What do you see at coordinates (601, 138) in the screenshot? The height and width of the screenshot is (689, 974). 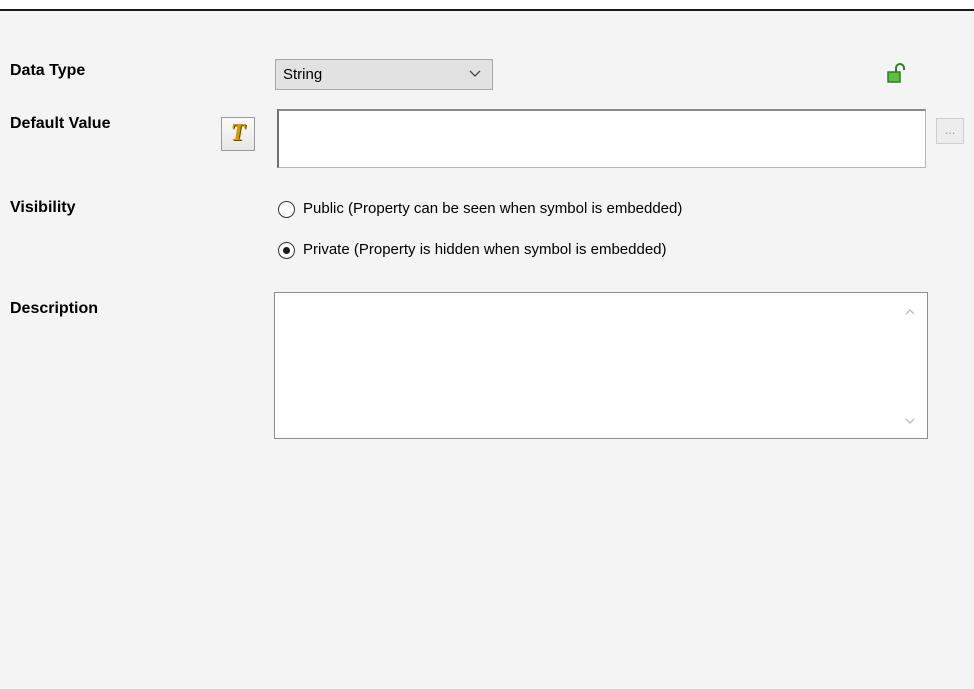 I see `default-value-input` at bounding box center [601, 138].